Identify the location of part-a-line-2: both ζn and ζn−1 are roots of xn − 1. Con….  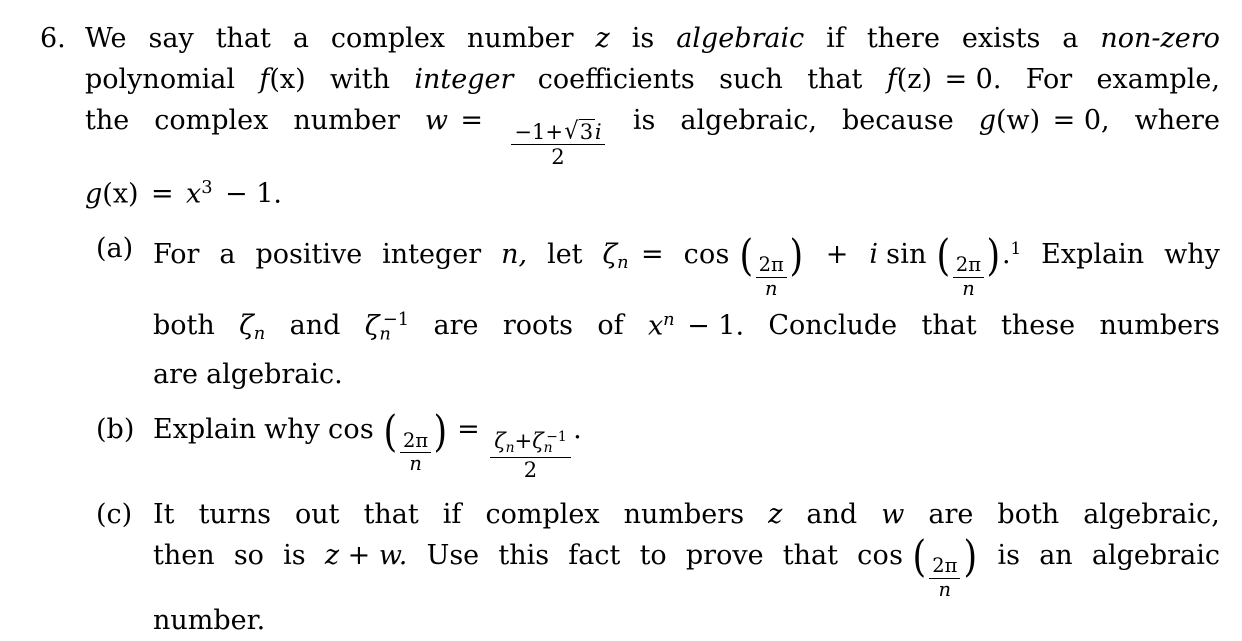
(686, 326).